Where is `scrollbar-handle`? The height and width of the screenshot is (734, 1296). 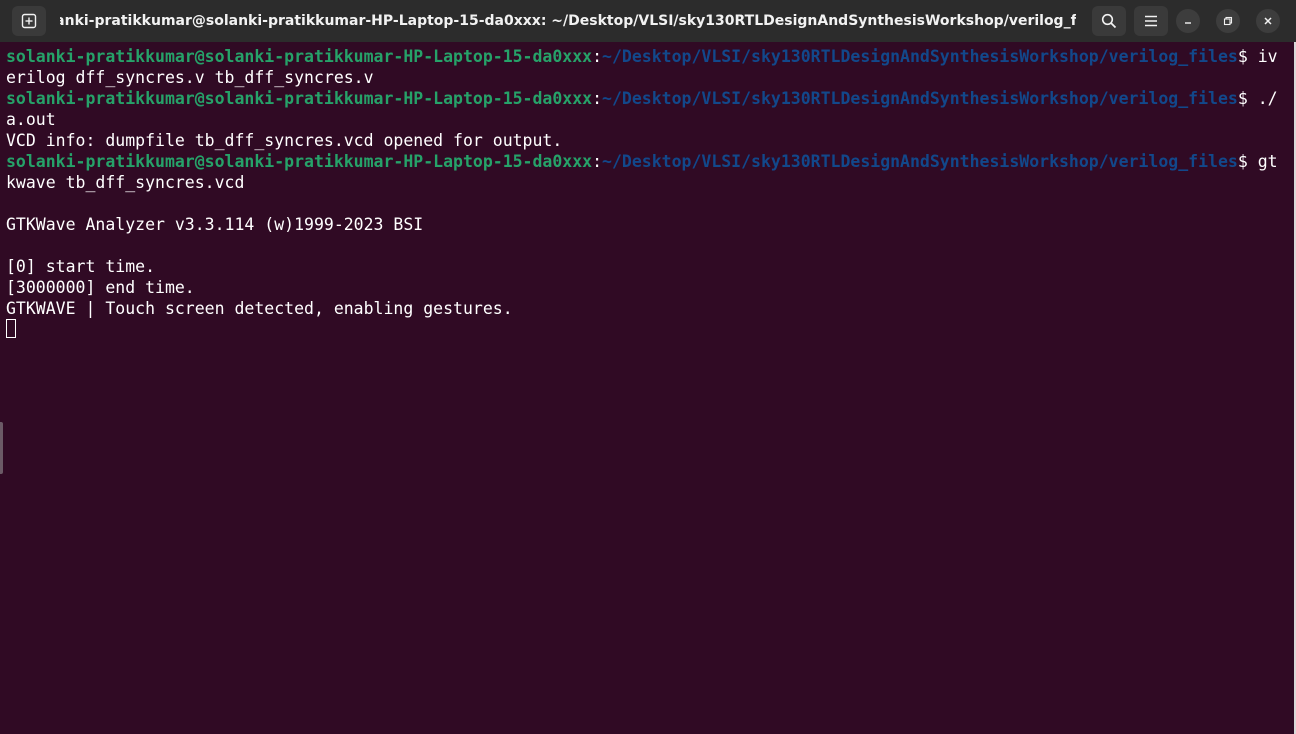 scrollbar-handle is located at coordinates (1, 448).